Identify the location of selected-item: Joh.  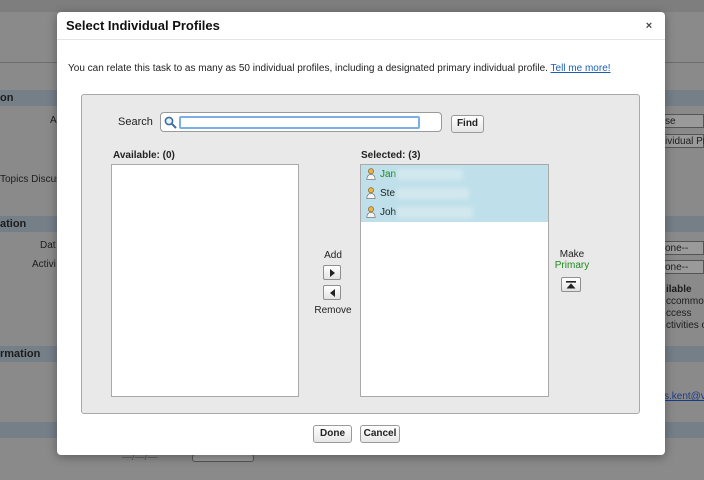
(454, 212).